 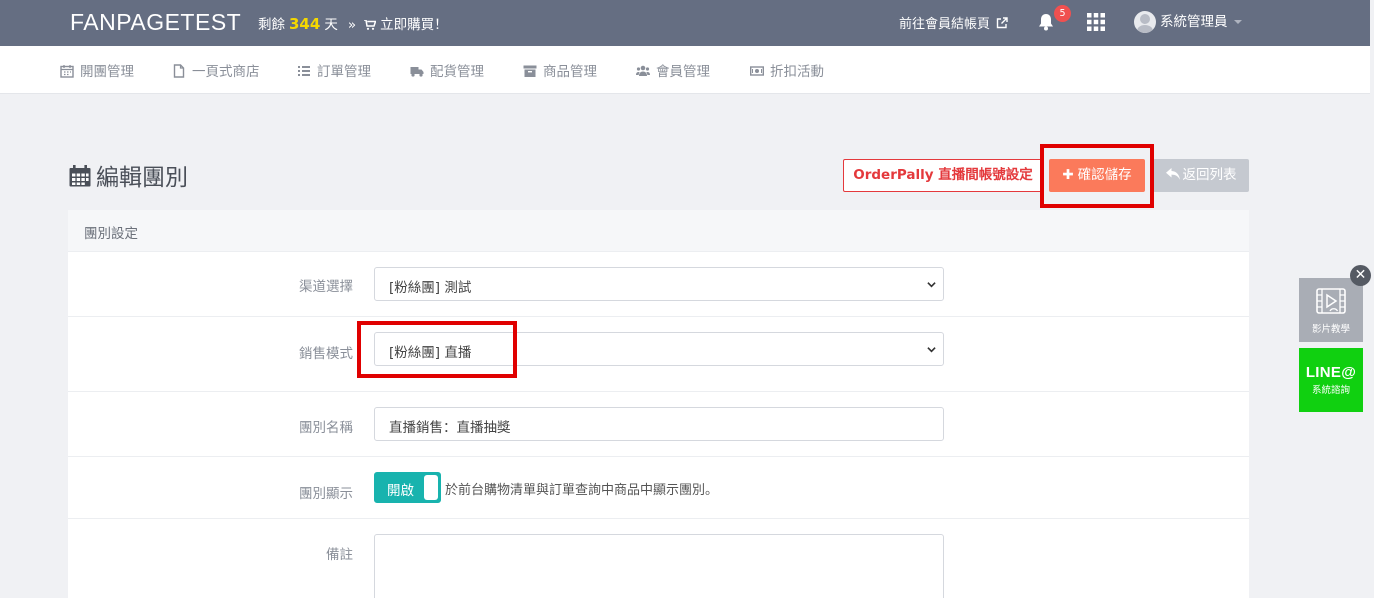 I want to click on note-label: 備註, so click(x=339, y=555).